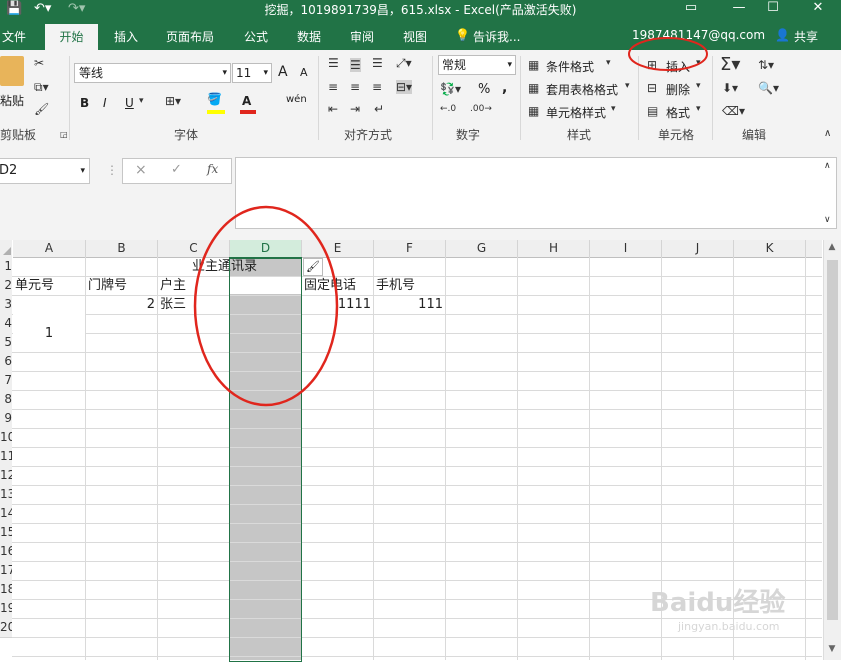 The width and height of the screenshot is (841, 662). What do you see at coordinates (404, 87) in the screenshot?
I see `merge-center-icon: ⊟▾` at bounding box center [404, 87].